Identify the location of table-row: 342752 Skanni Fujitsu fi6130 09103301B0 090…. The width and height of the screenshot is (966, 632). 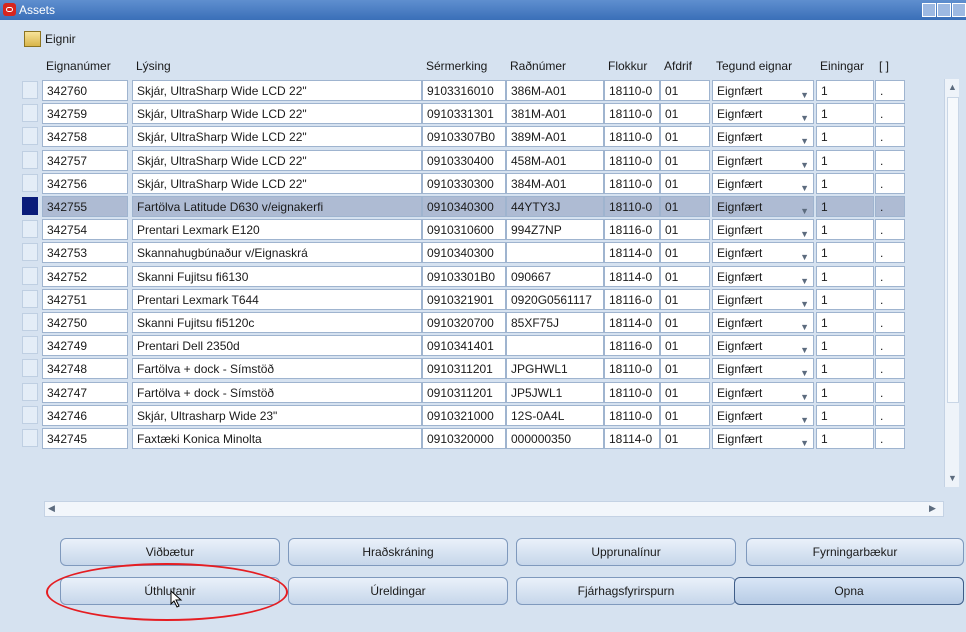
(482, 276).